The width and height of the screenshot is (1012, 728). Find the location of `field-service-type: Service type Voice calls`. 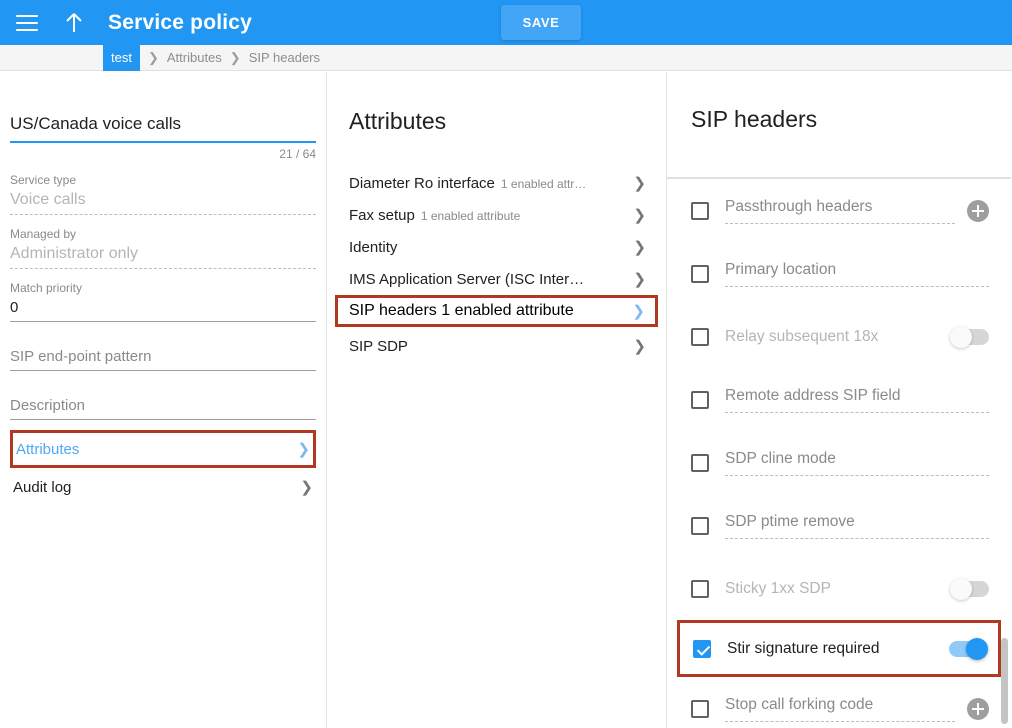

field-service-type: Service type Voice calls is located at coordinates (163, 194).